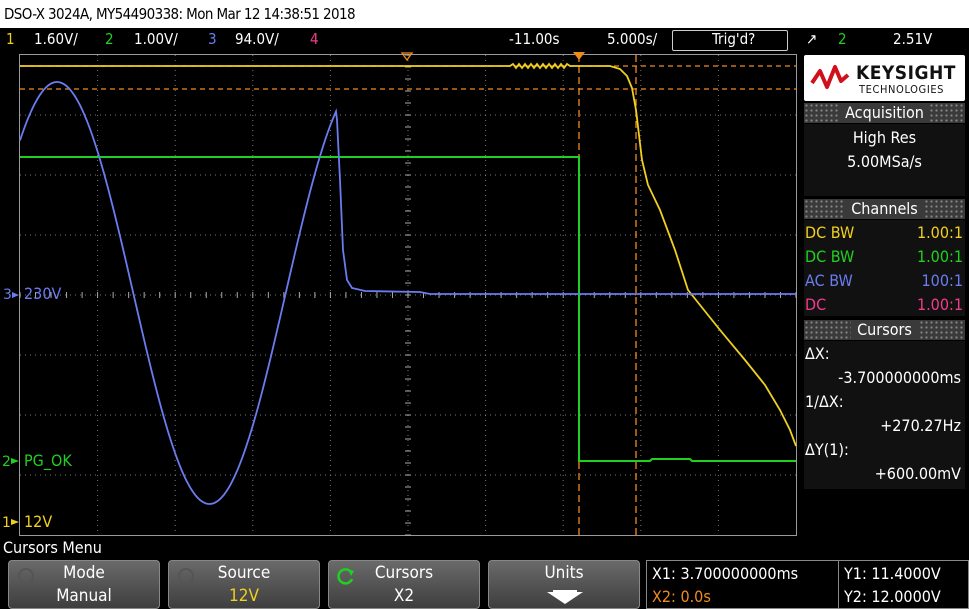 The width and height of the screenshot is (969, 609). What do you see at coordinates (816, 304) in the screenshot?
I see `ch4-coupling: DC` at bounding box center [816, 304].